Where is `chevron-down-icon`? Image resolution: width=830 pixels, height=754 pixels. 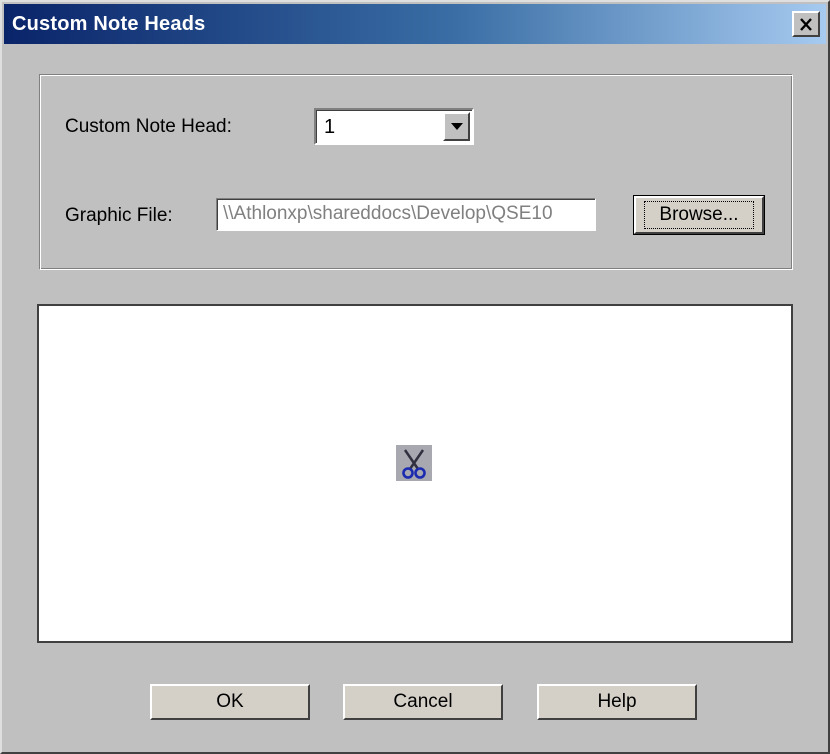 chevron-down-icon is located at coordinates (456, 126).